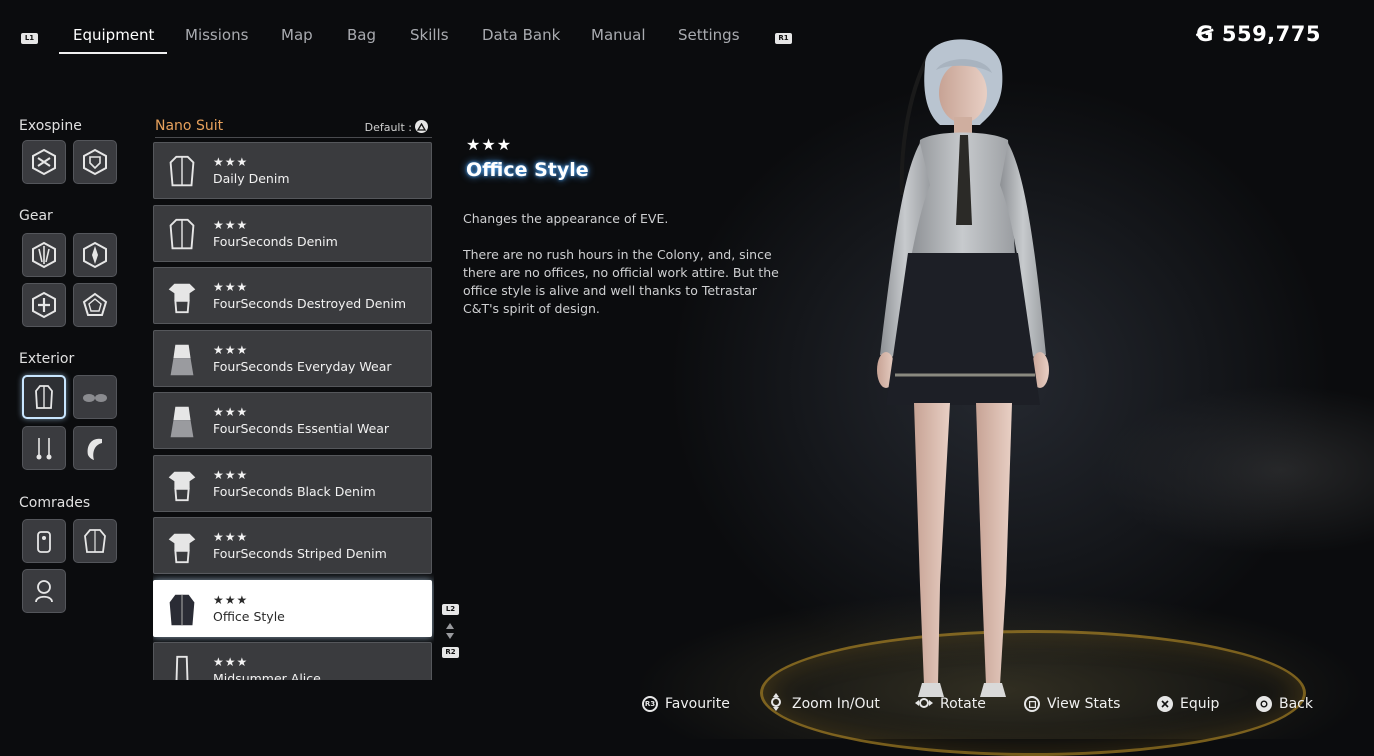 The height and width of the screenshot is (756, 1374). Describe the element at coordinates (47, 359) in the screenshot. I see `category-exterior-label: Exterior` at that location.